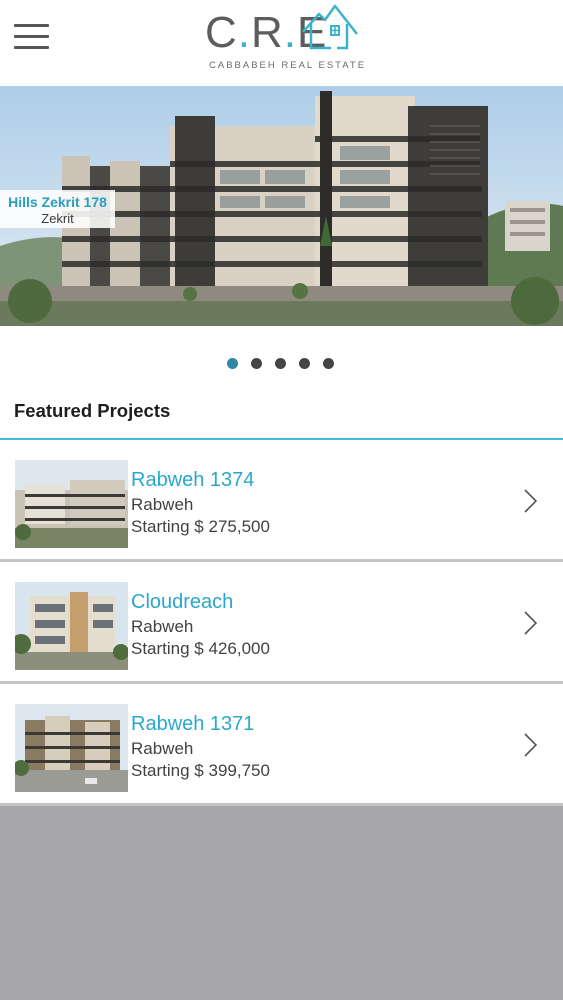 This screenshot has width=563, height=1000. What do you see at coordinates (193, 724) in the screenshot?
I see `project-name: Rabweh 1371` at bounding box center [193, 724].